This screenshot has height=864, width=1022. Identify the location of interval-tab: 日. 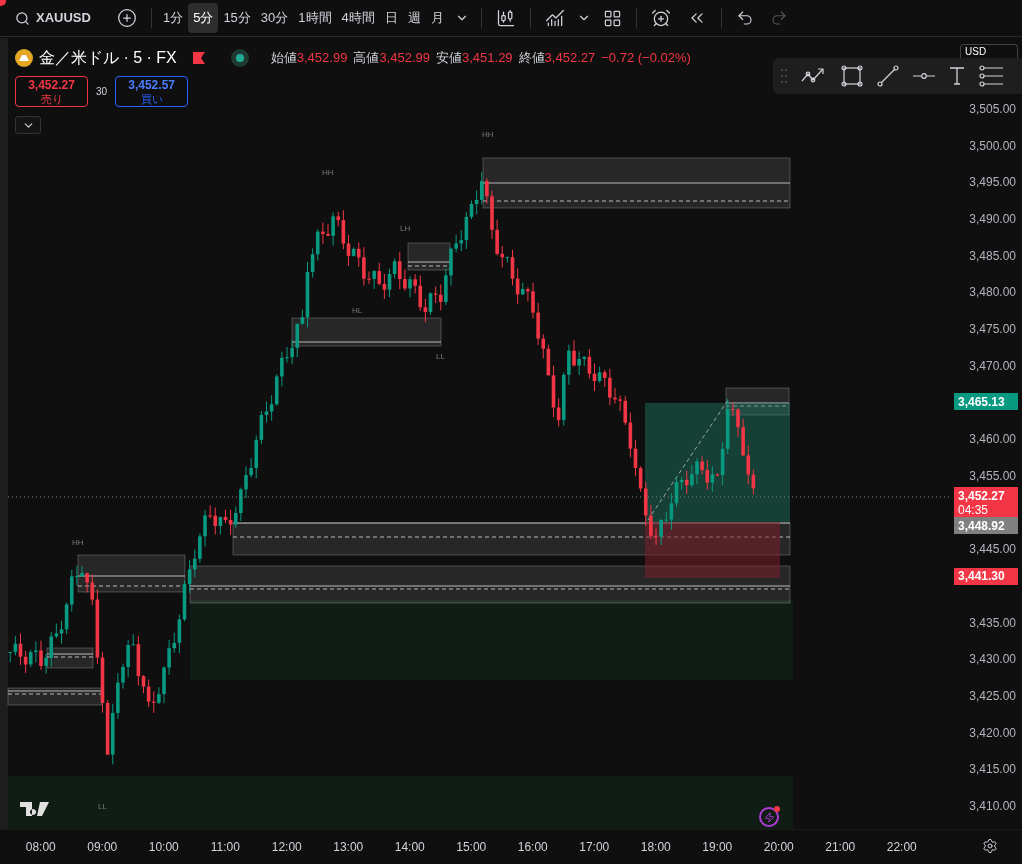
(391, 18).